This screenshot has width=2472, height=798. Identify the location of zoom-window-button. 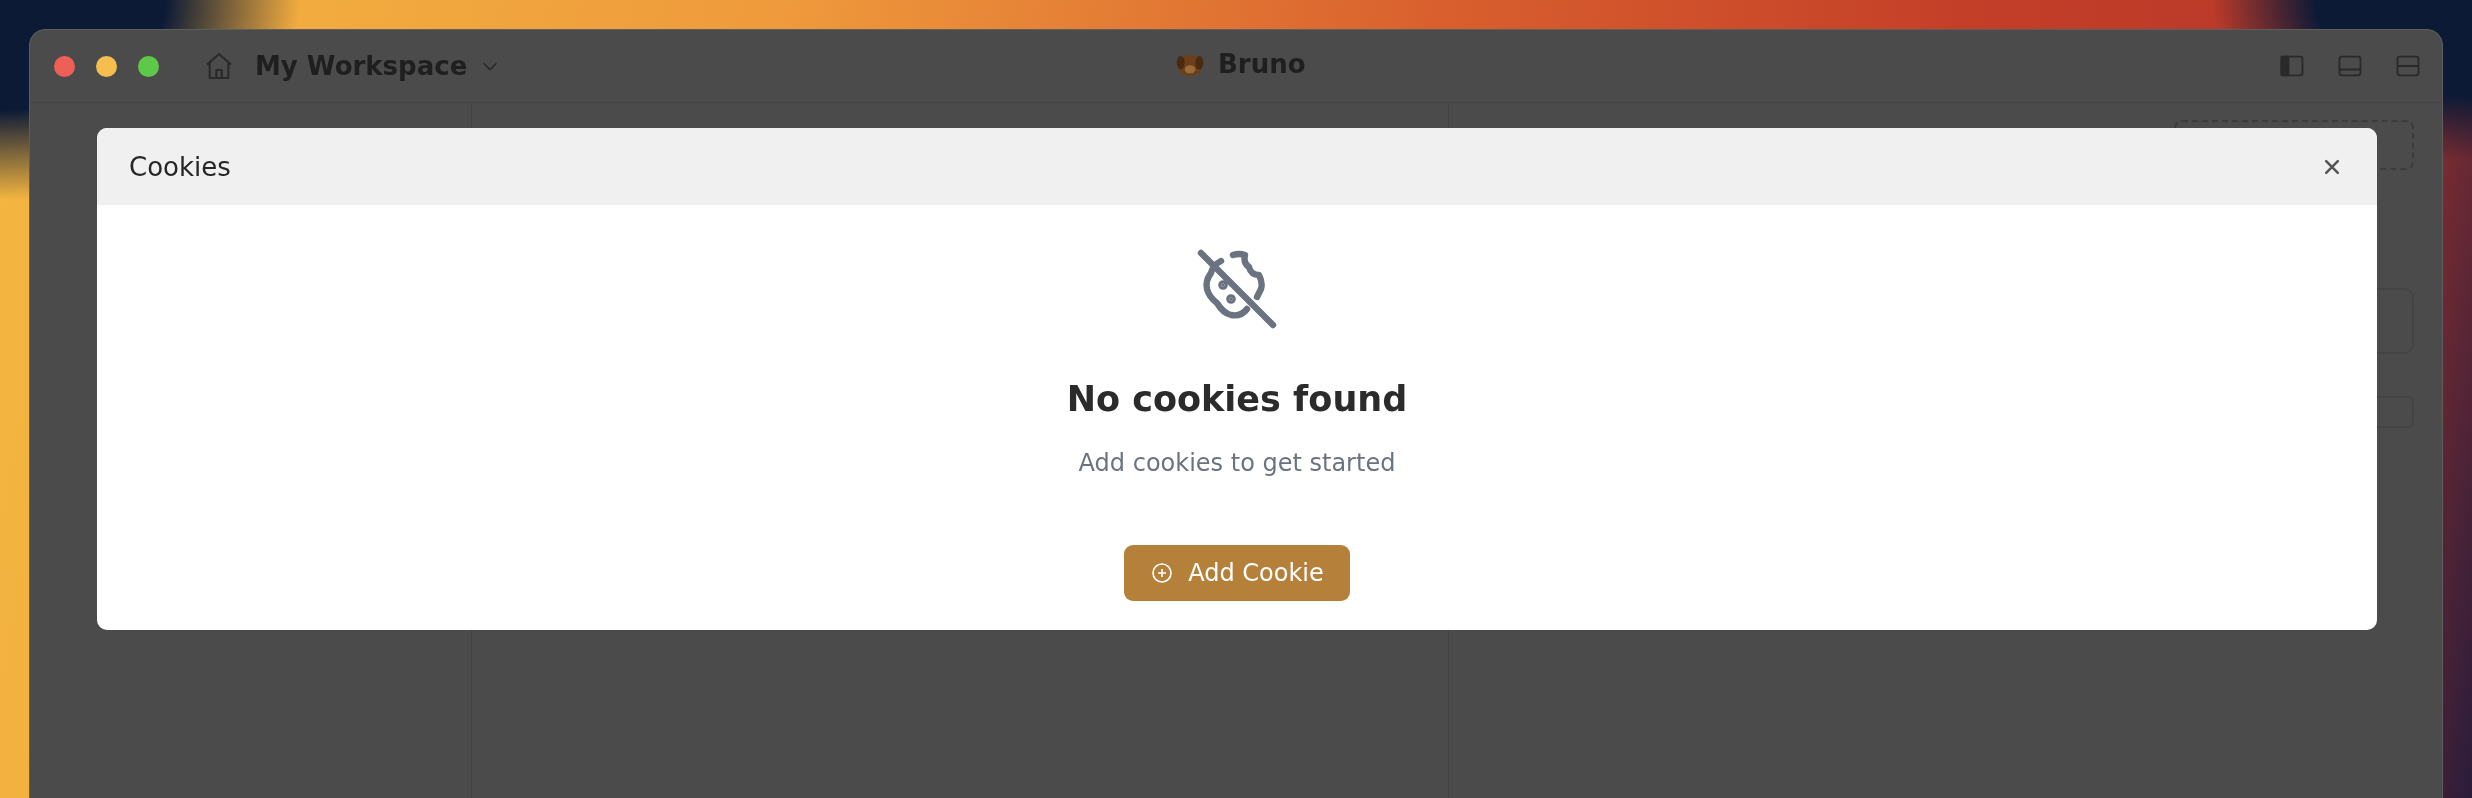
(148, 66).